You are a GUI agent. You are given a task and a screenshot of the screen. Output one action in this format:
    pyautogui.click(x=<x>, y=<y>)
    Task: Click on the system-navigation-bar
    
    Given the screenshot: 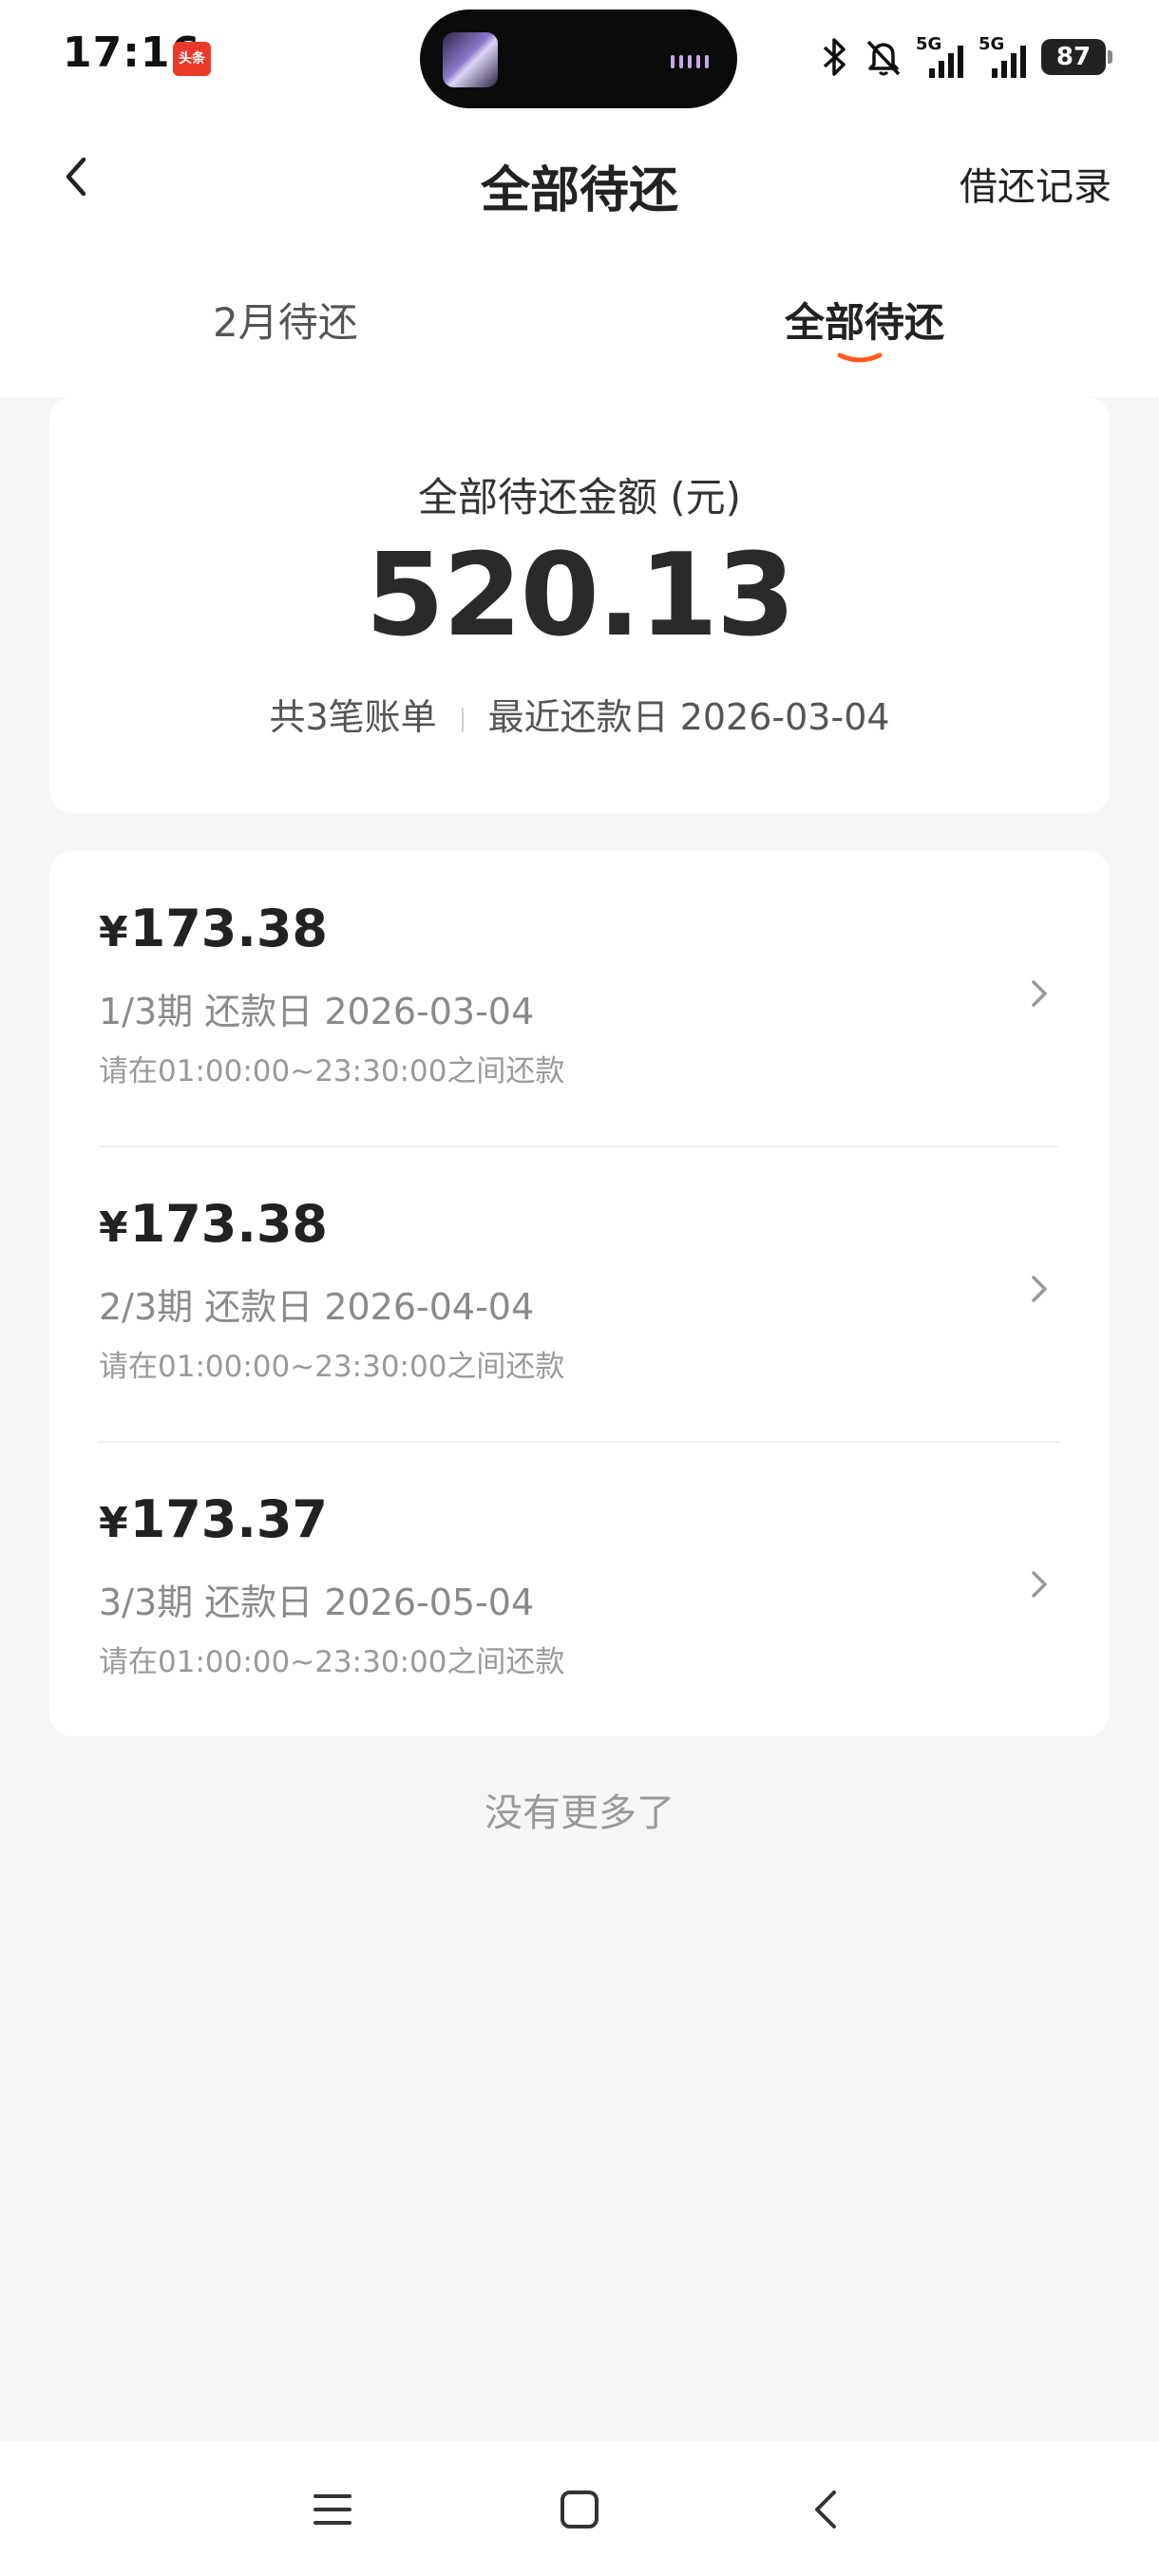 What is the action you would take?
    pyautogui.click(x=579, y=2508)
    